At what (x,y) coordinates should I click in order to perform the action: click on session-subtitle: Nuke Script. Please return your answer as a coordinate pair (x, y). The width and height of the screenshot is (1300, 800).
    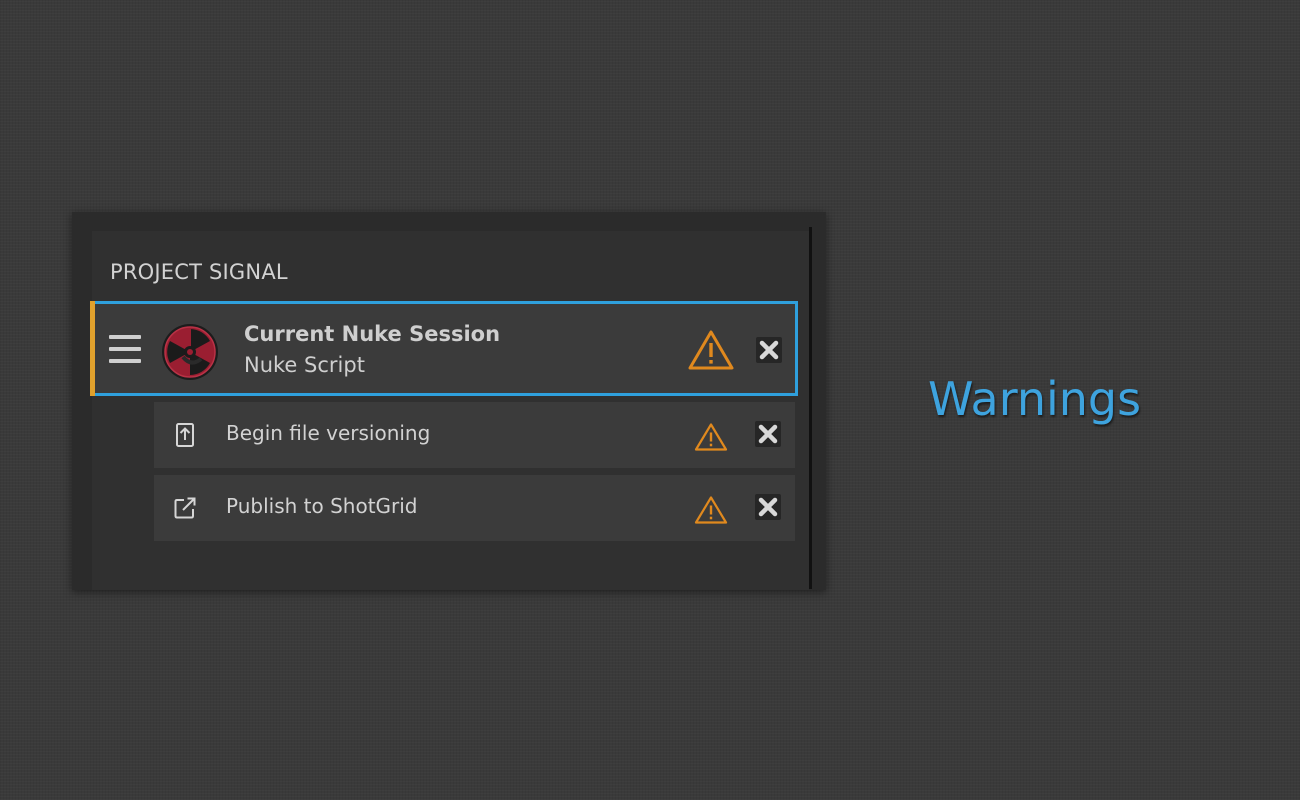
    Looking at the image, I should click on (304, 365).